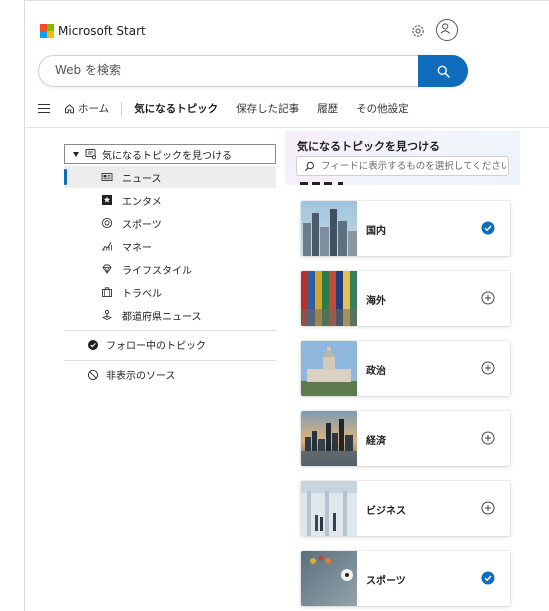 This screenshot has height=611, width=549. I want to click on topic-search-input, so click(413, 166).